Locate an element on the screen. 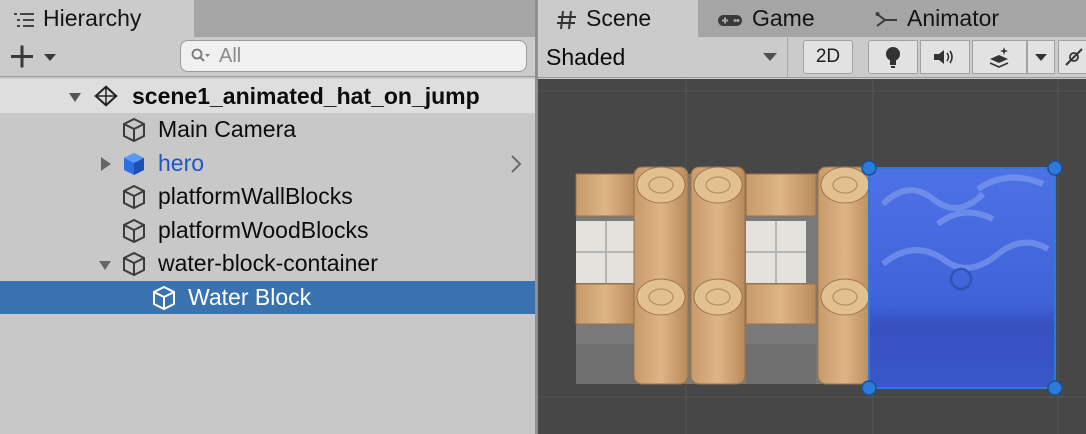  bottom-left-handle is located at coordinates (869, 388).